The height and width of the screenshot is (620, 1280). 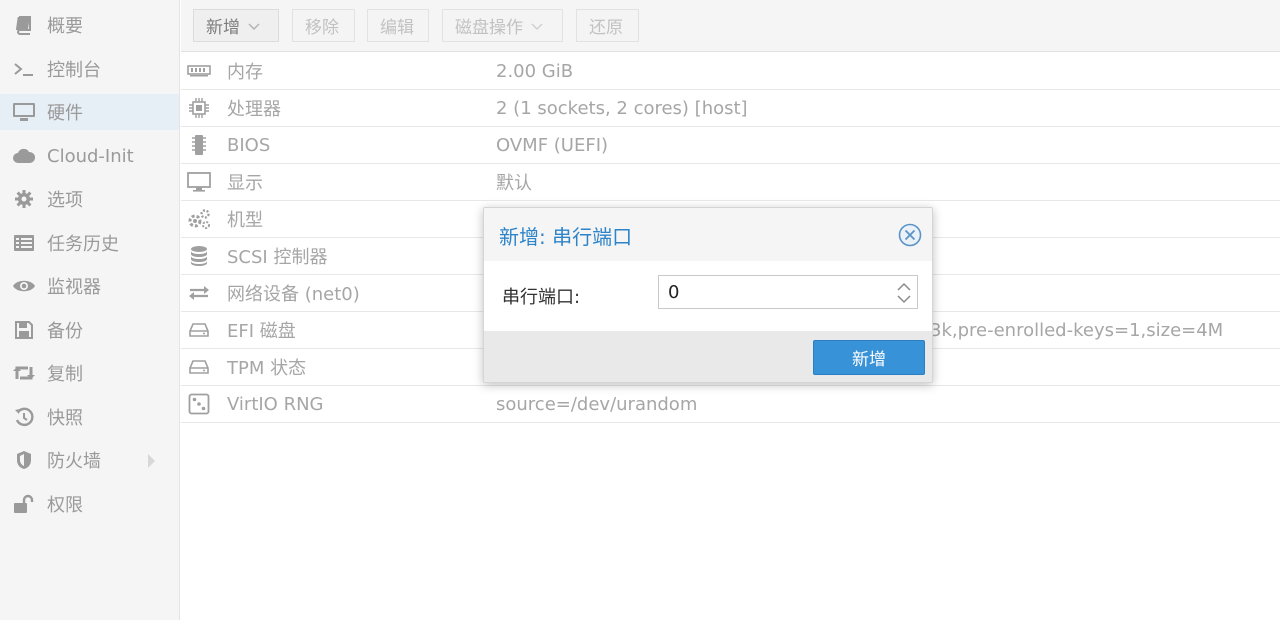 What do you see at coordinates (622, 108) in the screenshot?
I see `row-value: 2 (1 sockets, 2 cores) [host]` at bounding box center [622, 108].